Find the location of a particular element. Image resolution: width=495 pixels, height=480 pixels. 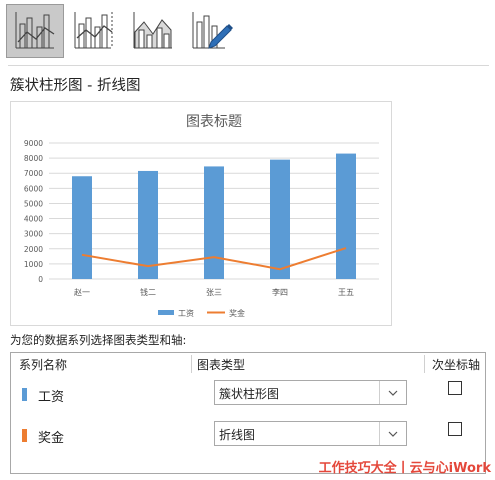

series-row-salary: 工资 簇状柱形图 is located at coordinates (248, 395).